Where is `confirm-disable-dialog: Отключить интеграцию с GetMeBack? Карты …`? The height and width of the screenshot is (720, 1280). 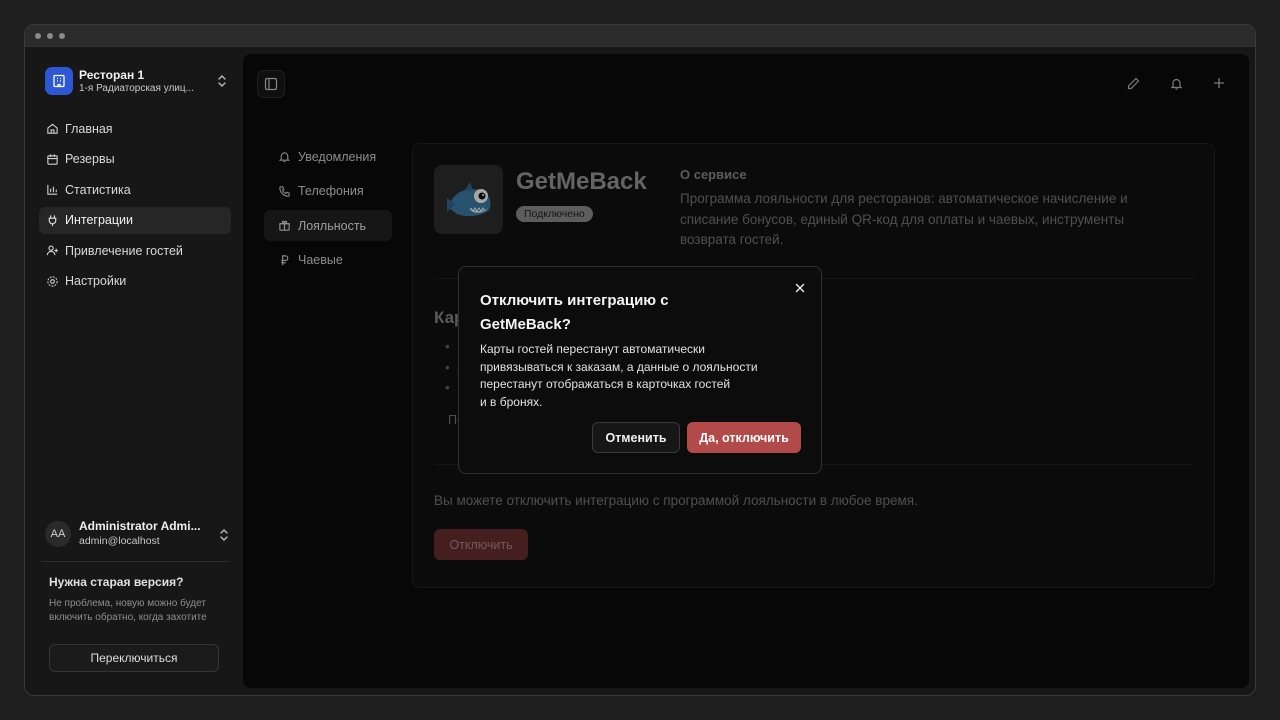
confirm-disable-dialog: Отключить интеграцию с GetMeBack? Карты … is located at coordinates (640, 370).